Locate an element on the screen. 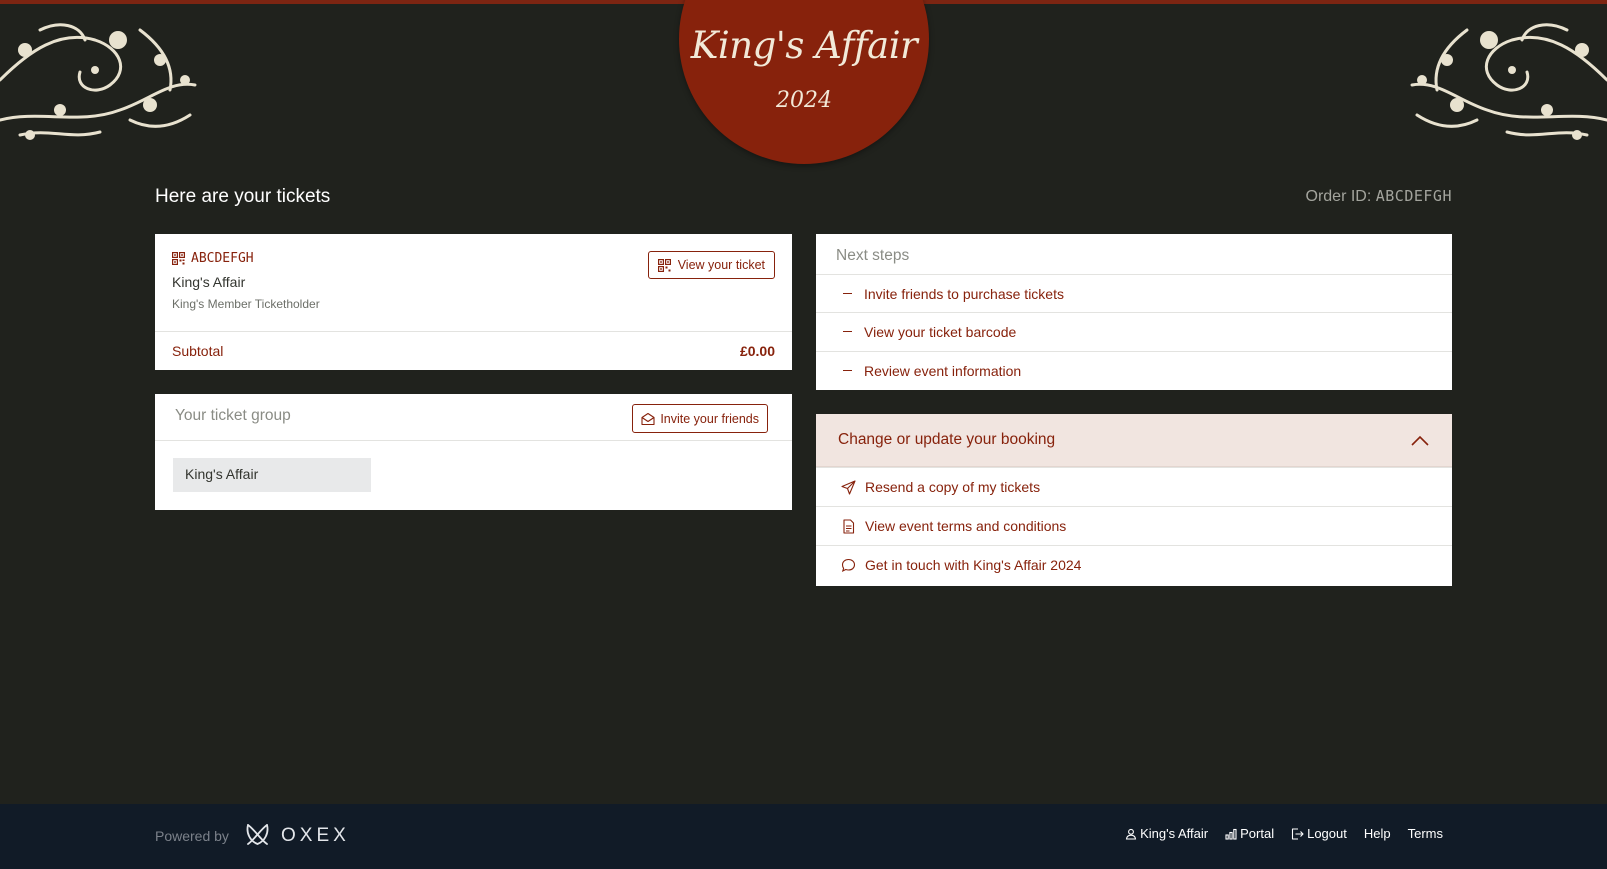  invite-friends-label: Invite your friends is located at coordinates (709, 418).